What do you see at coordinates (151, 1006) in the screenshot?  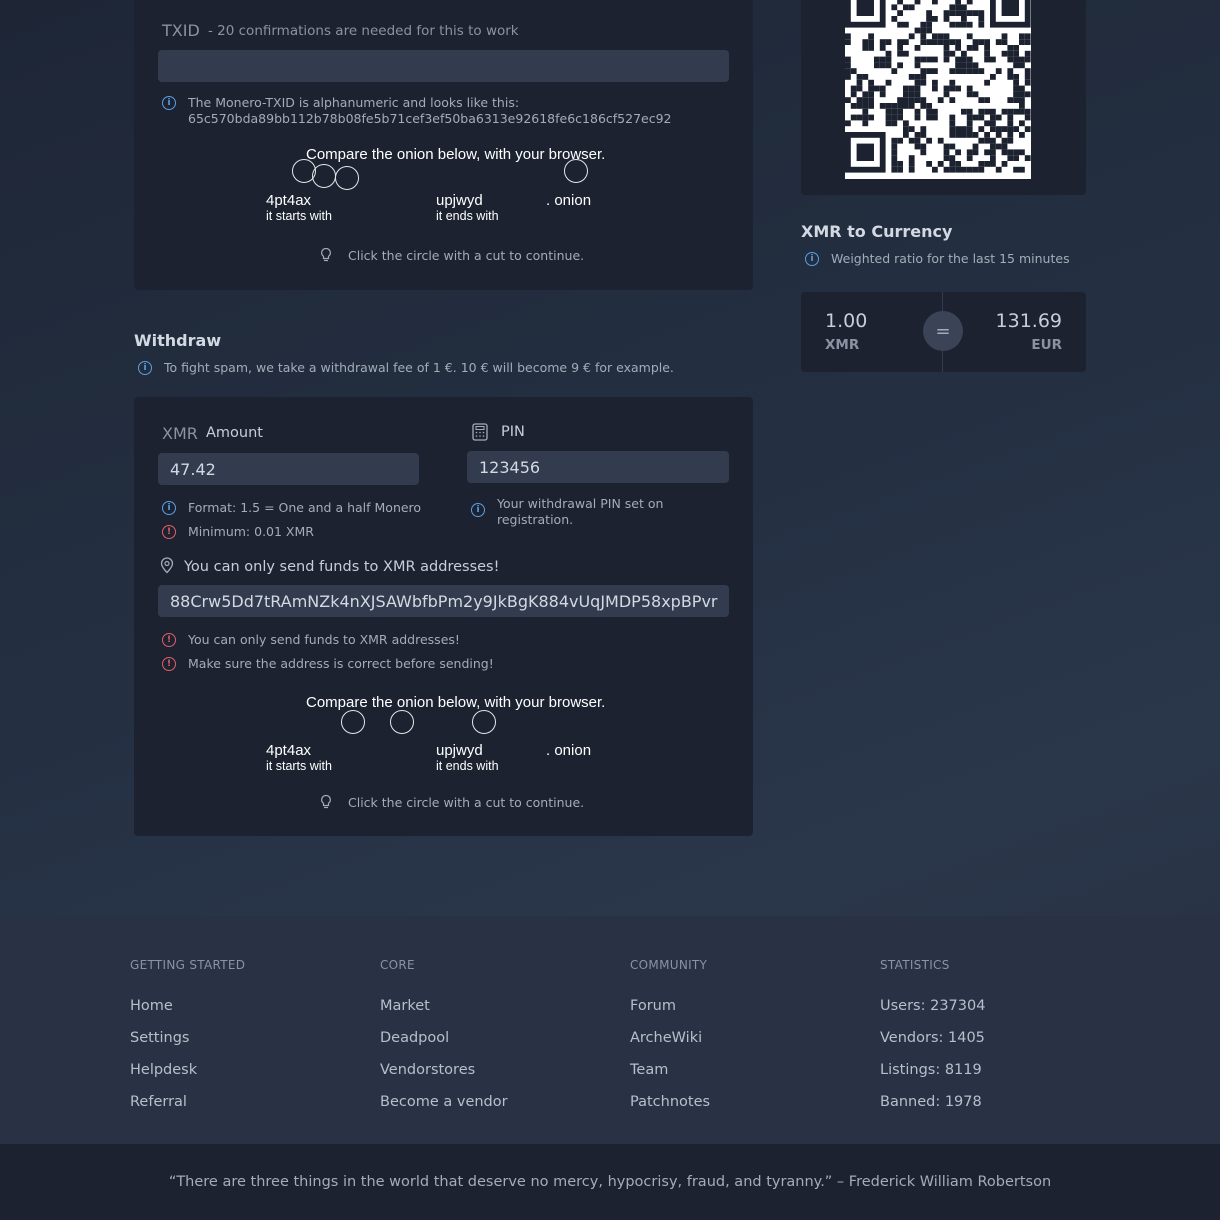 I see `footer-link-home: Home` at bounding box center [151, 1006].